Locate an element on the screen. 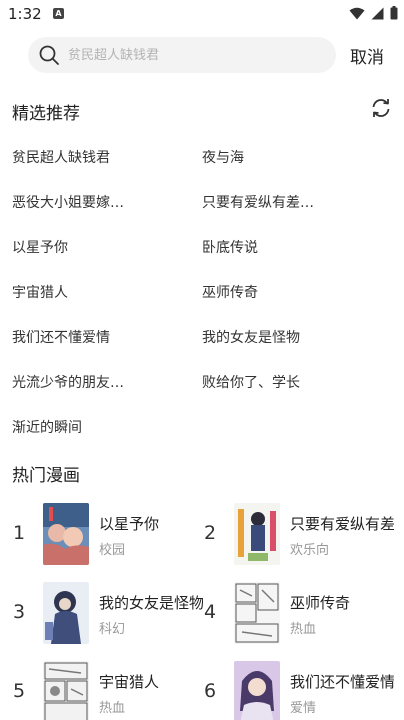  manga-rank: 1 is located at coordinates (19, 533).